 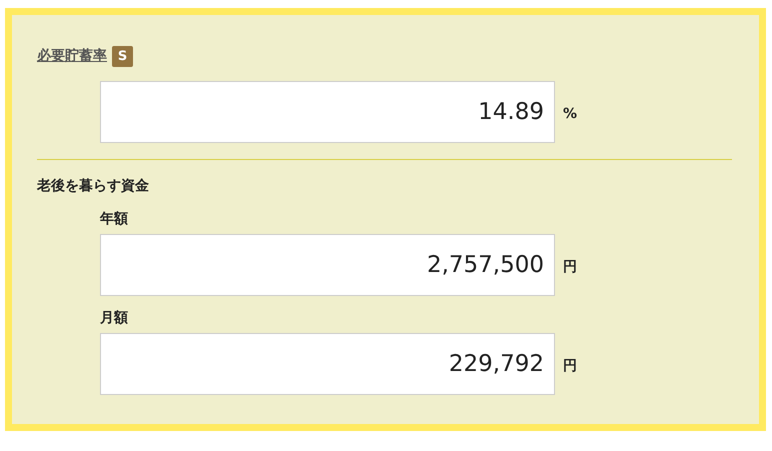 What do you see at coordinates (327, 265) in the screenshot?
I see `input-field: 2,757,500` at bounding box center [327, 265].